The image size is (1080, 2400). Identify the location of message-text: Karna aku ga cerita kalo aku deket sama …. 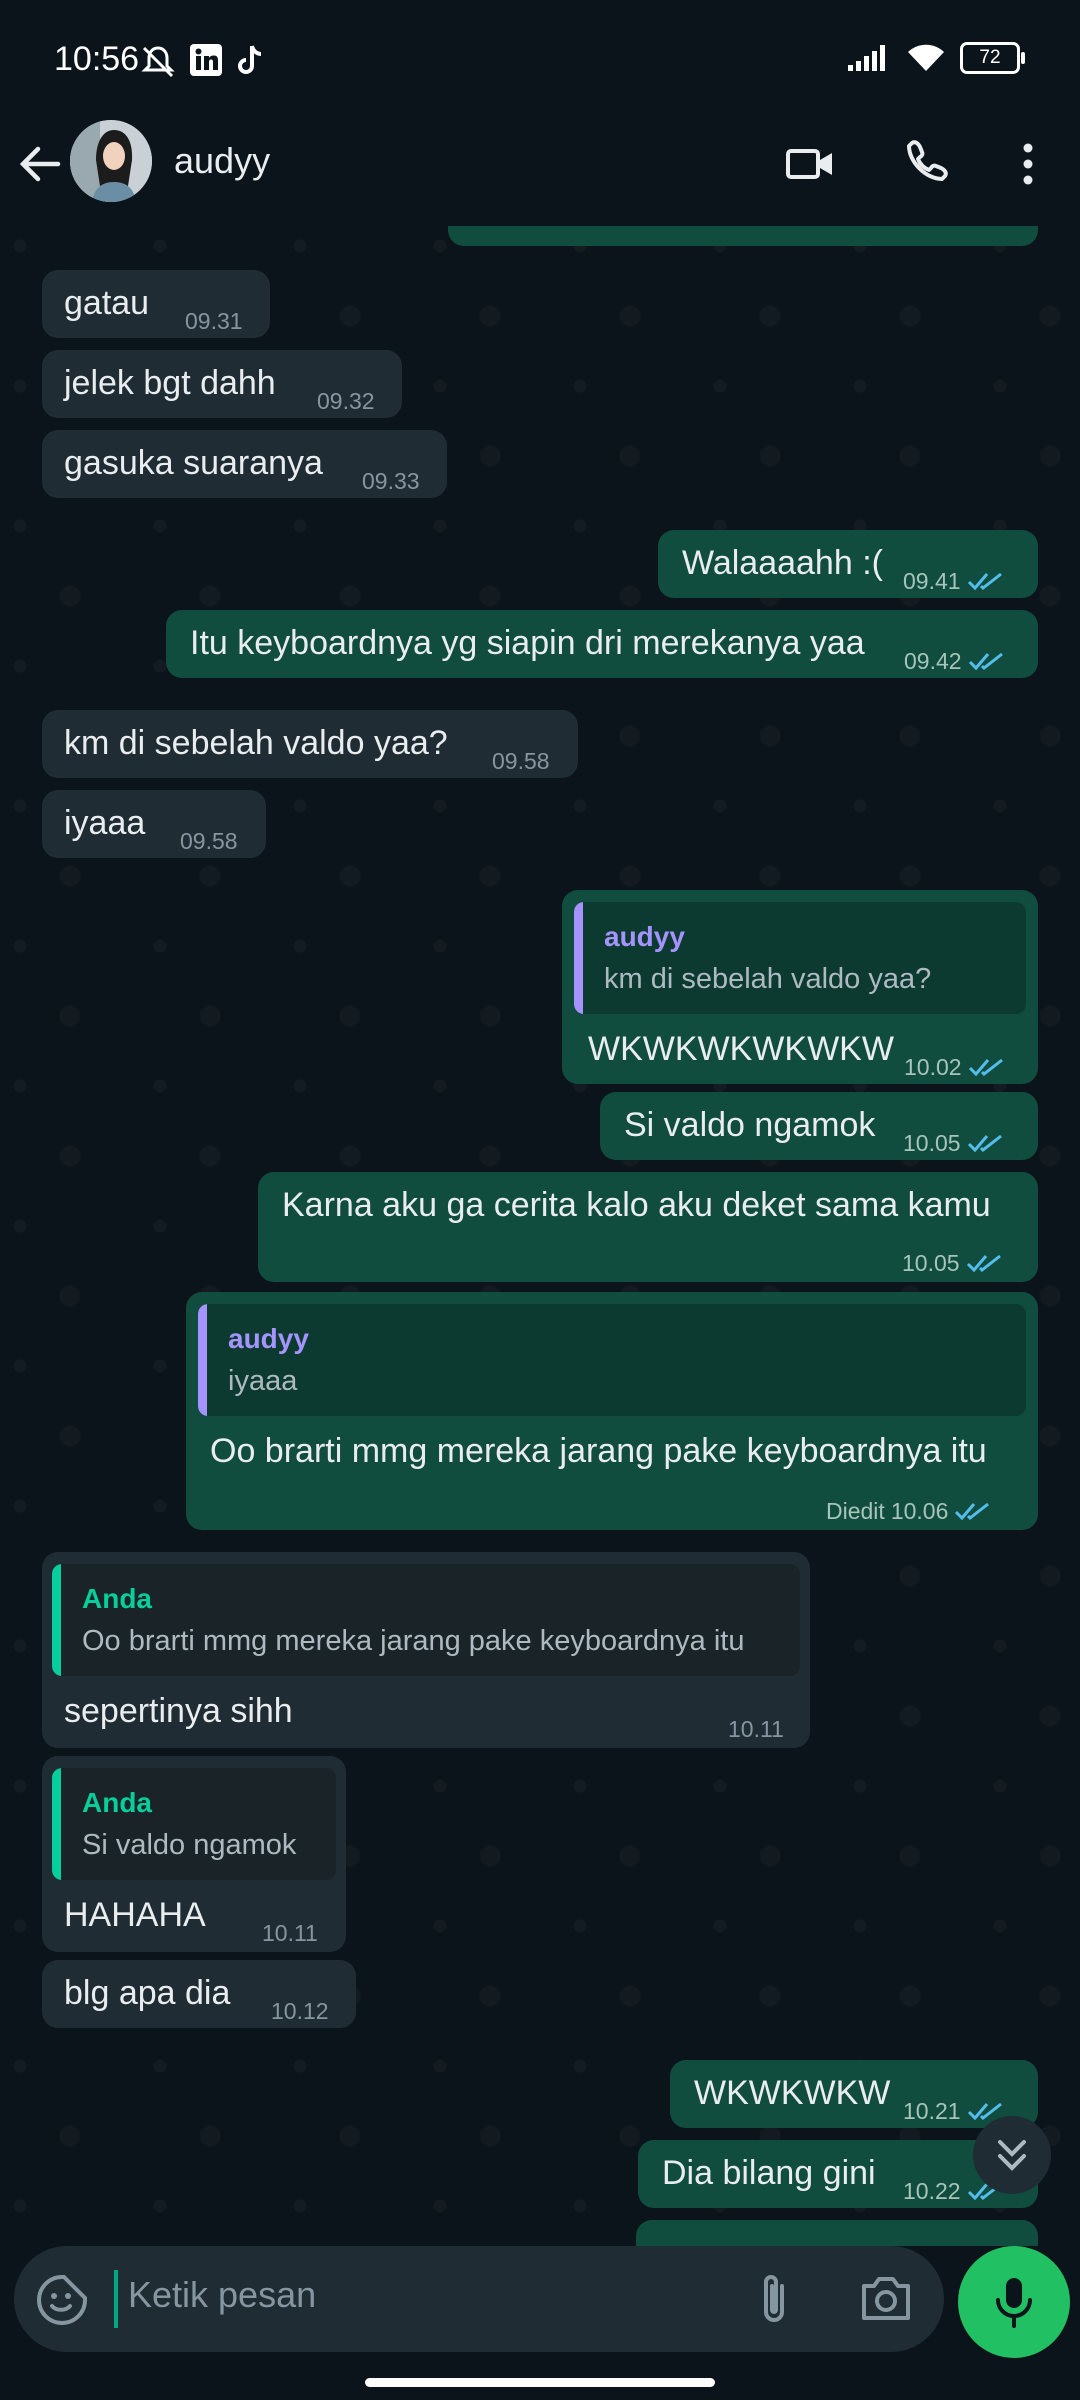
(636, 1205).